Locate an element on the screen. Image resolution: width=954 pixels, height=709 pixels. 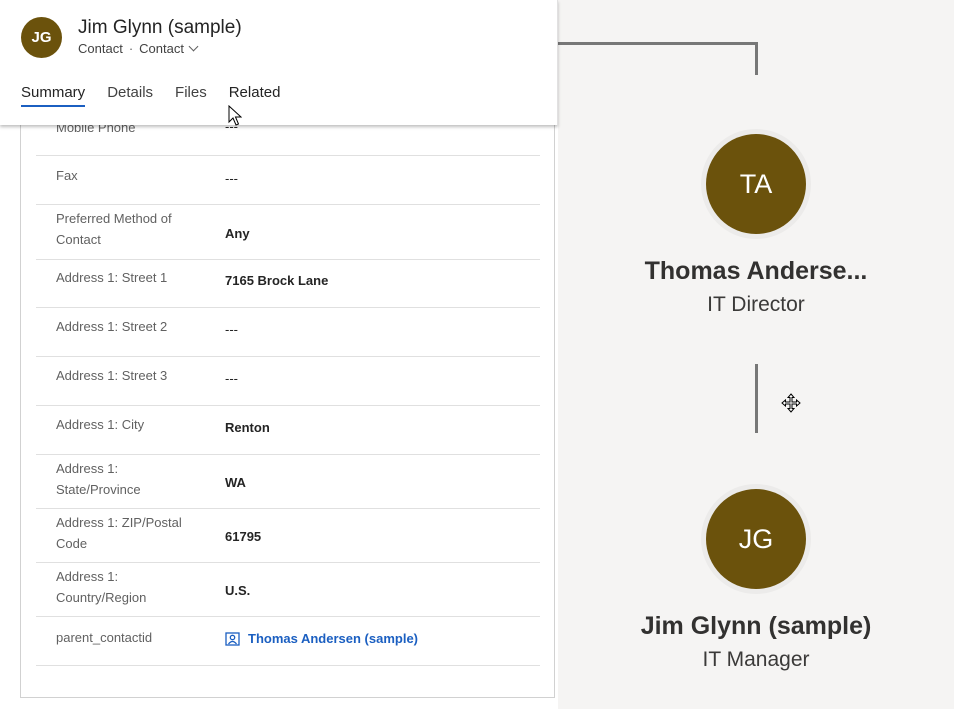
parent-contact-name: Thomas Andersen (sample) is located at coordinates (333, 638).